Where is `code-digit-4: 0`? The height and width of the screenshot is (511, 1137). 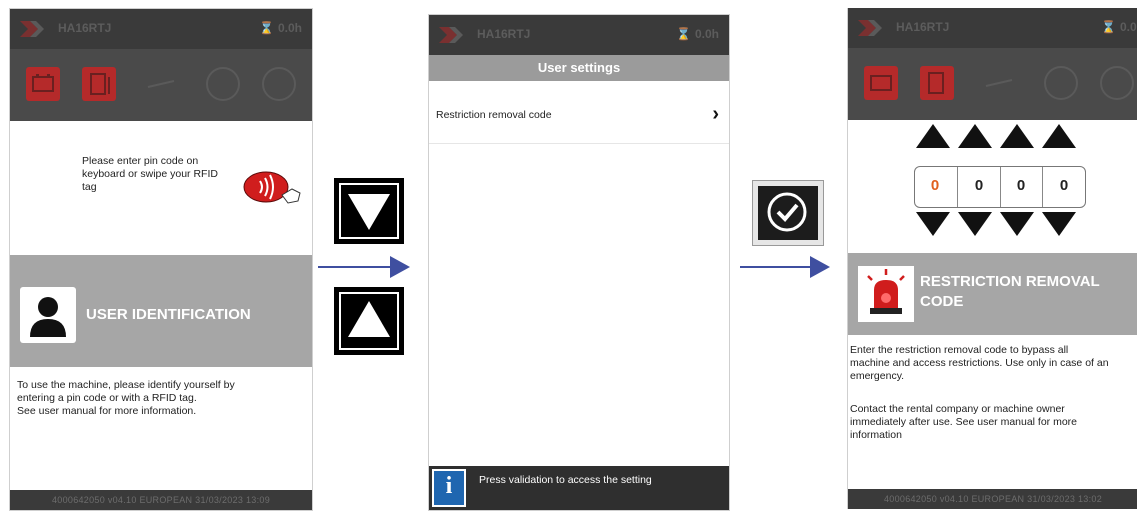
code-digit-4: 0 is located at coordinates (1064, 185).